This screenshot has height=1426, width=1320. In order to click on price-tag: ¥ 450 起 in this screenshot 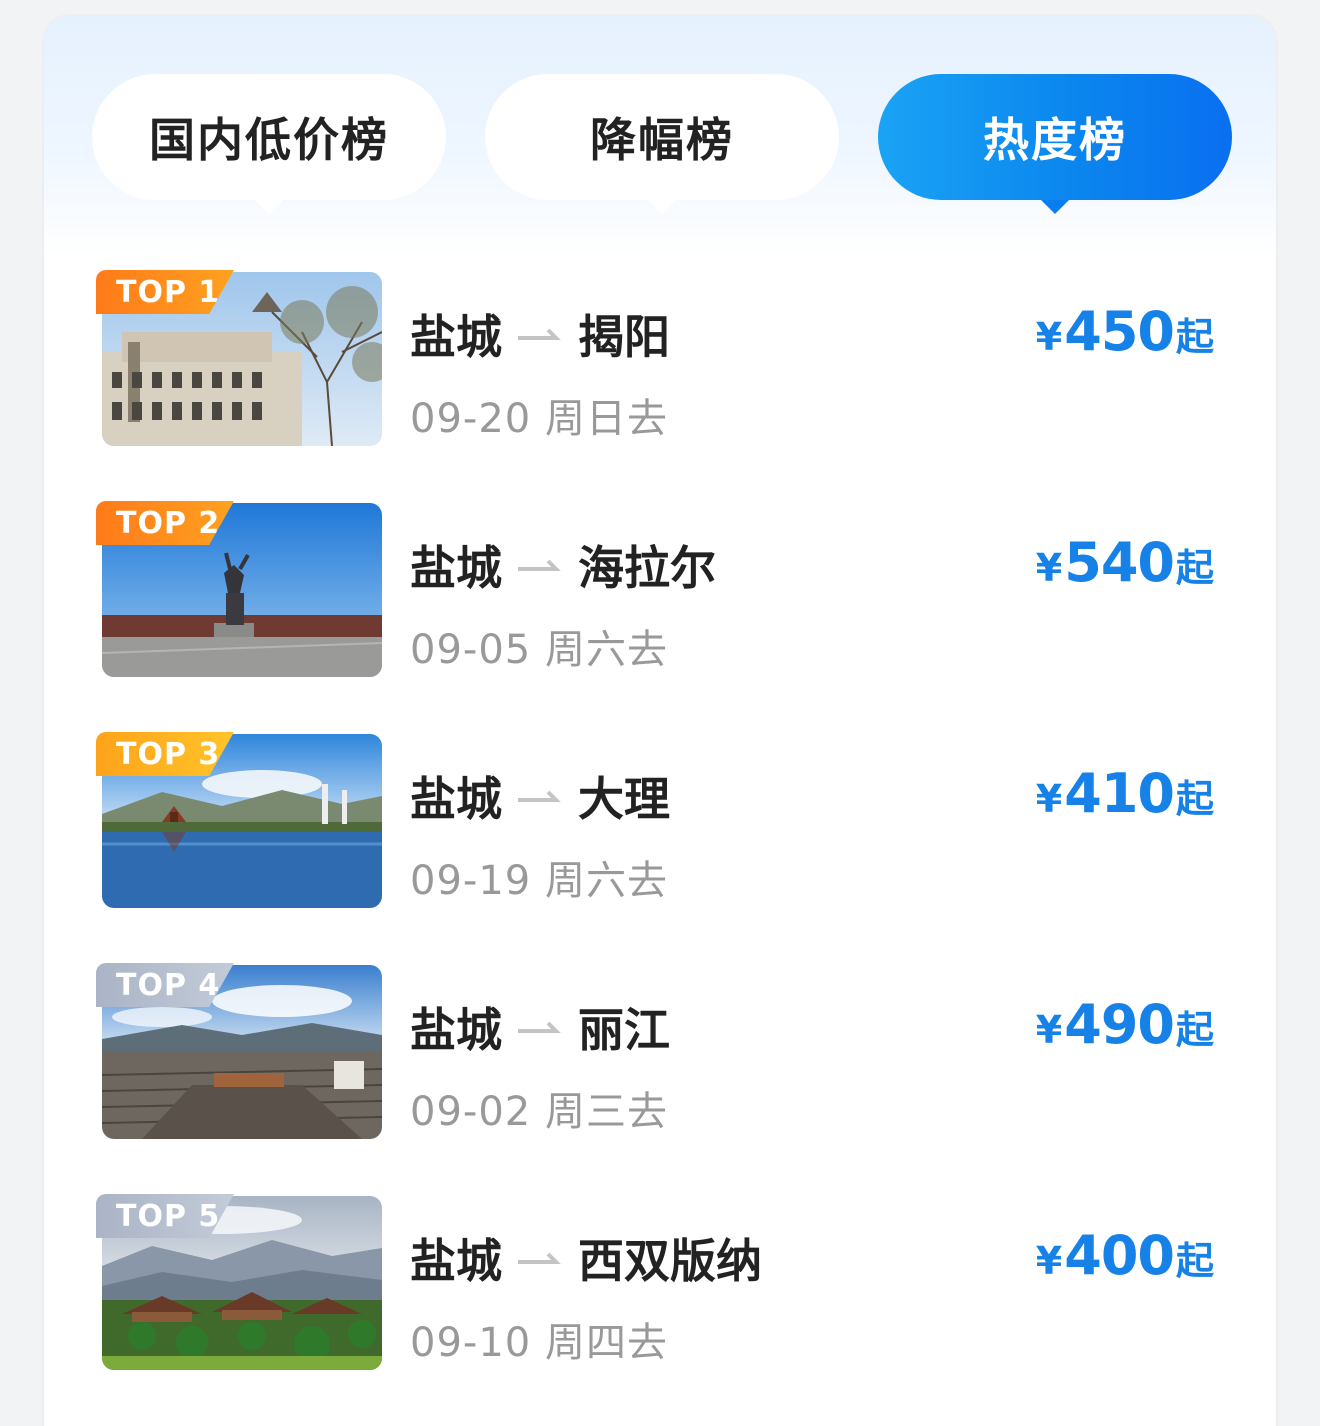, I will do `click(1125, 331)`.